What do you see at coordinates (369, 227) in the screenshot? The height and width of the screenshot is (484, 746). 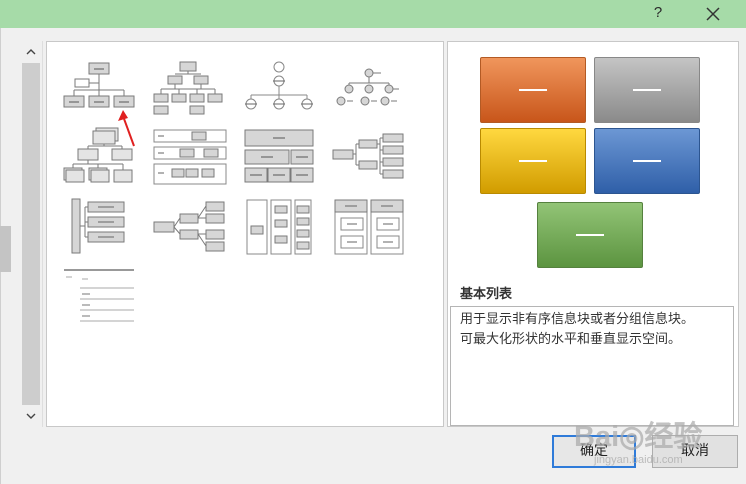 I see `labeled-columns-icon` at bounding box center [369, 227].